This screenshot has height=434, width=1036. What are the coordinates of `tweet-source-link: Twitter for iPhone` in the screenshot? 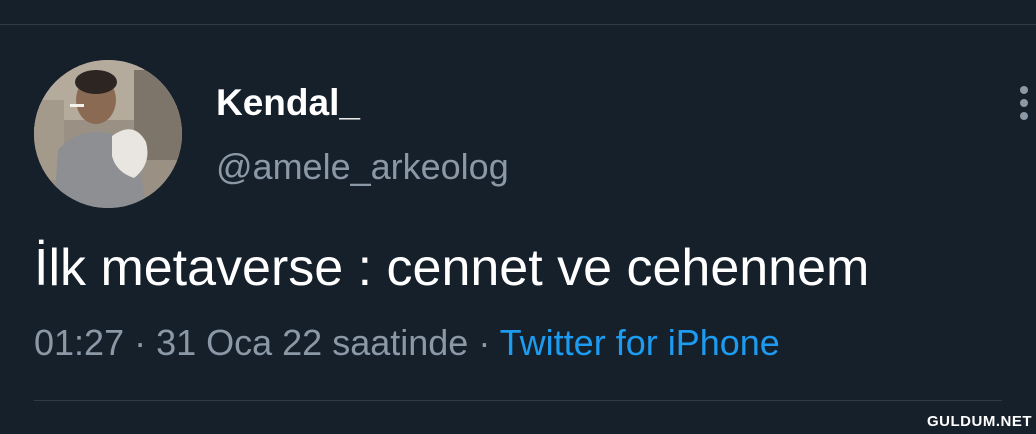 It's located at (640, 342).